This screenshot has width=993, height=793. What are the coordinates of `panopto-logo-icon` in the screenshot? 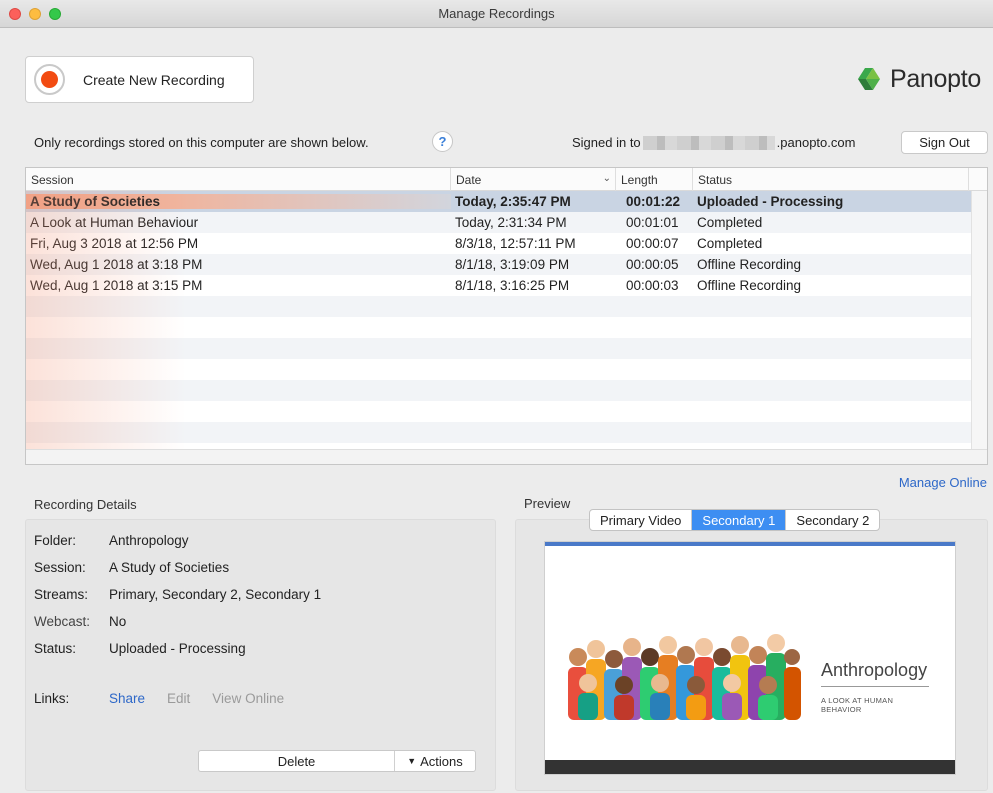 It's located at (868, 79).